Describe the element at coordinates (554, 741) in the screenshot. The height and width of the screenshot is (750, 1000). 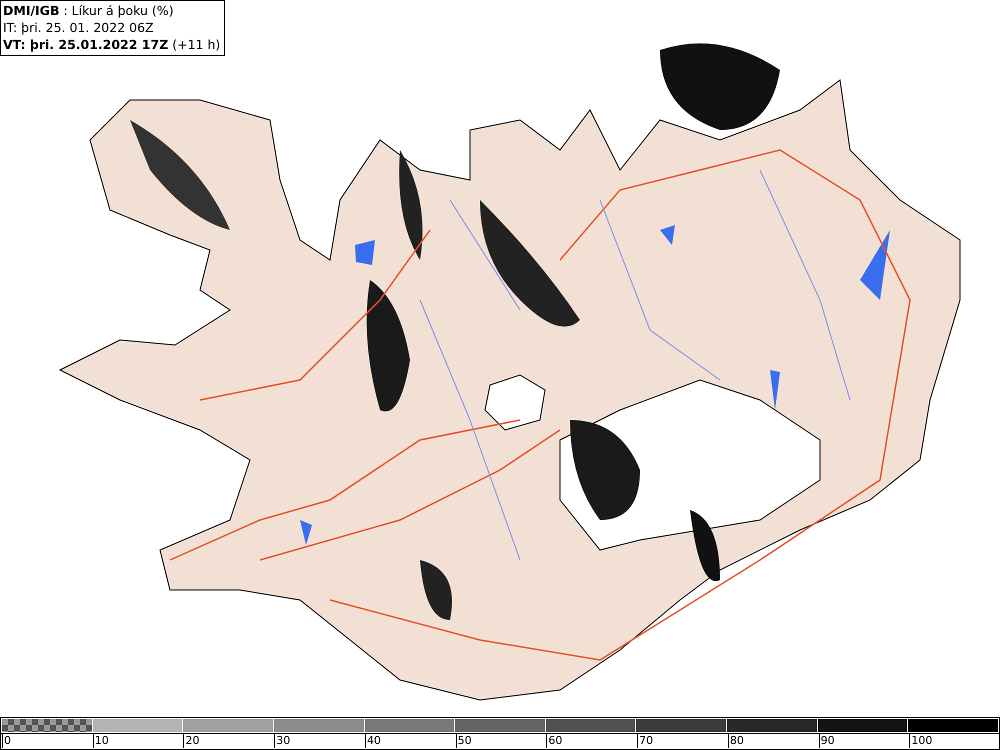
I see `legend-label: 60` at that location.